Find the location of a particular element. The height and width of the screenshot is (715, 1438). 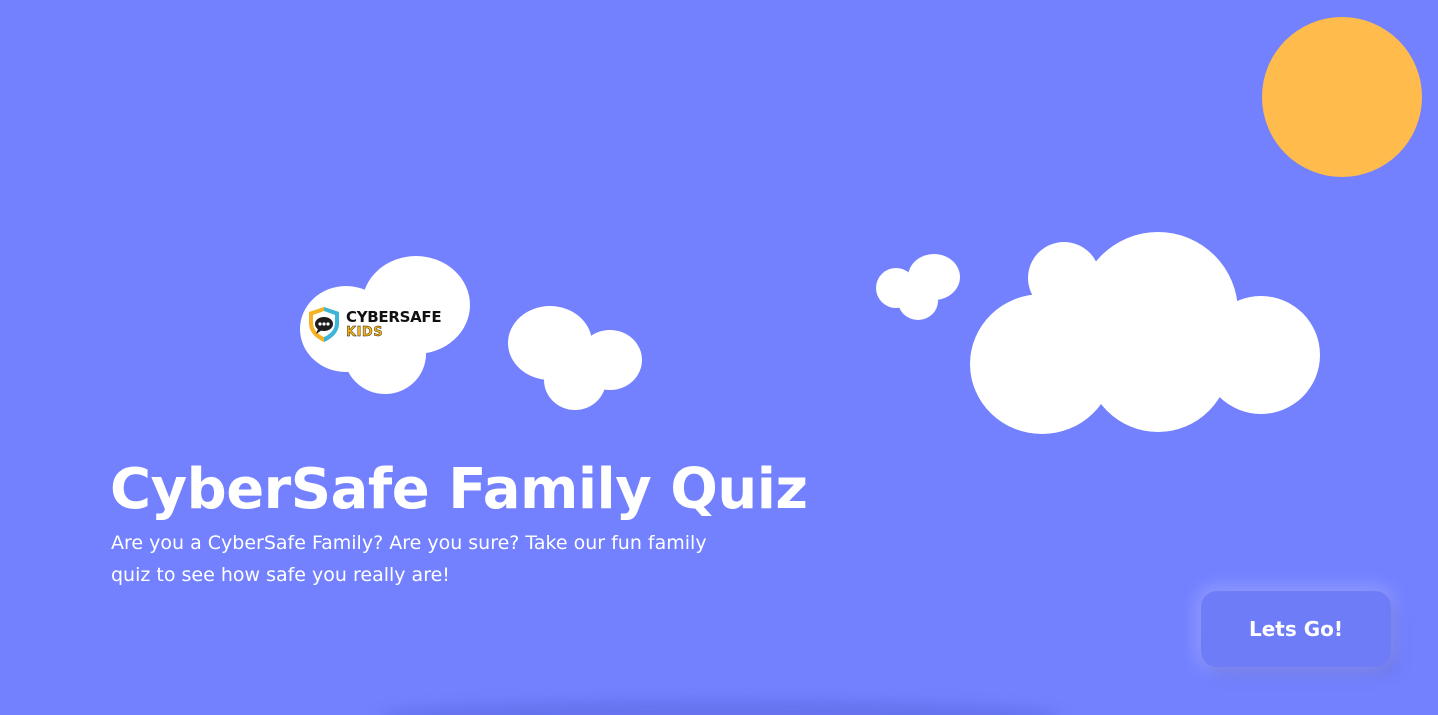

logo-wordmark-top: CYBERSAFE is located at coordinates (394, 316).